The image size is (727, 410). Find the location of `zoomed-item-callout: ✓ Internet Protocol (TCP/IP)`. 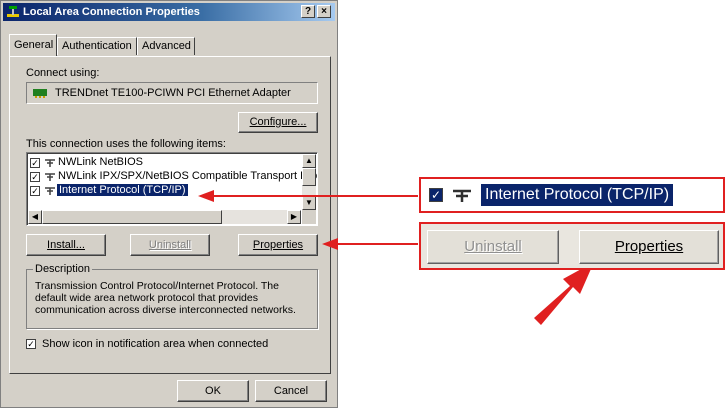

zoomed-item-callout: ✓ Internet Protocol (TCP/IP) is located at coordinates (572, 195).